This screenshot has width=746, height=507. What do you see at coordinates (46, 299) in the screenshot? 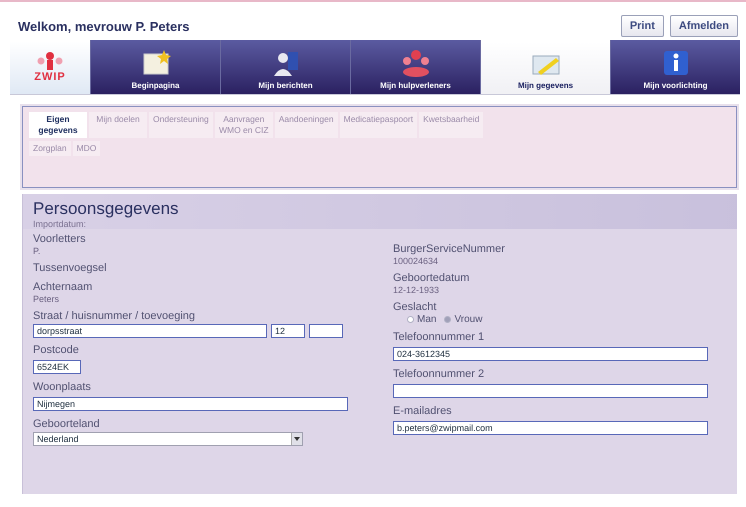
I see `field-value: Peters` at bounding box center [46, 299].